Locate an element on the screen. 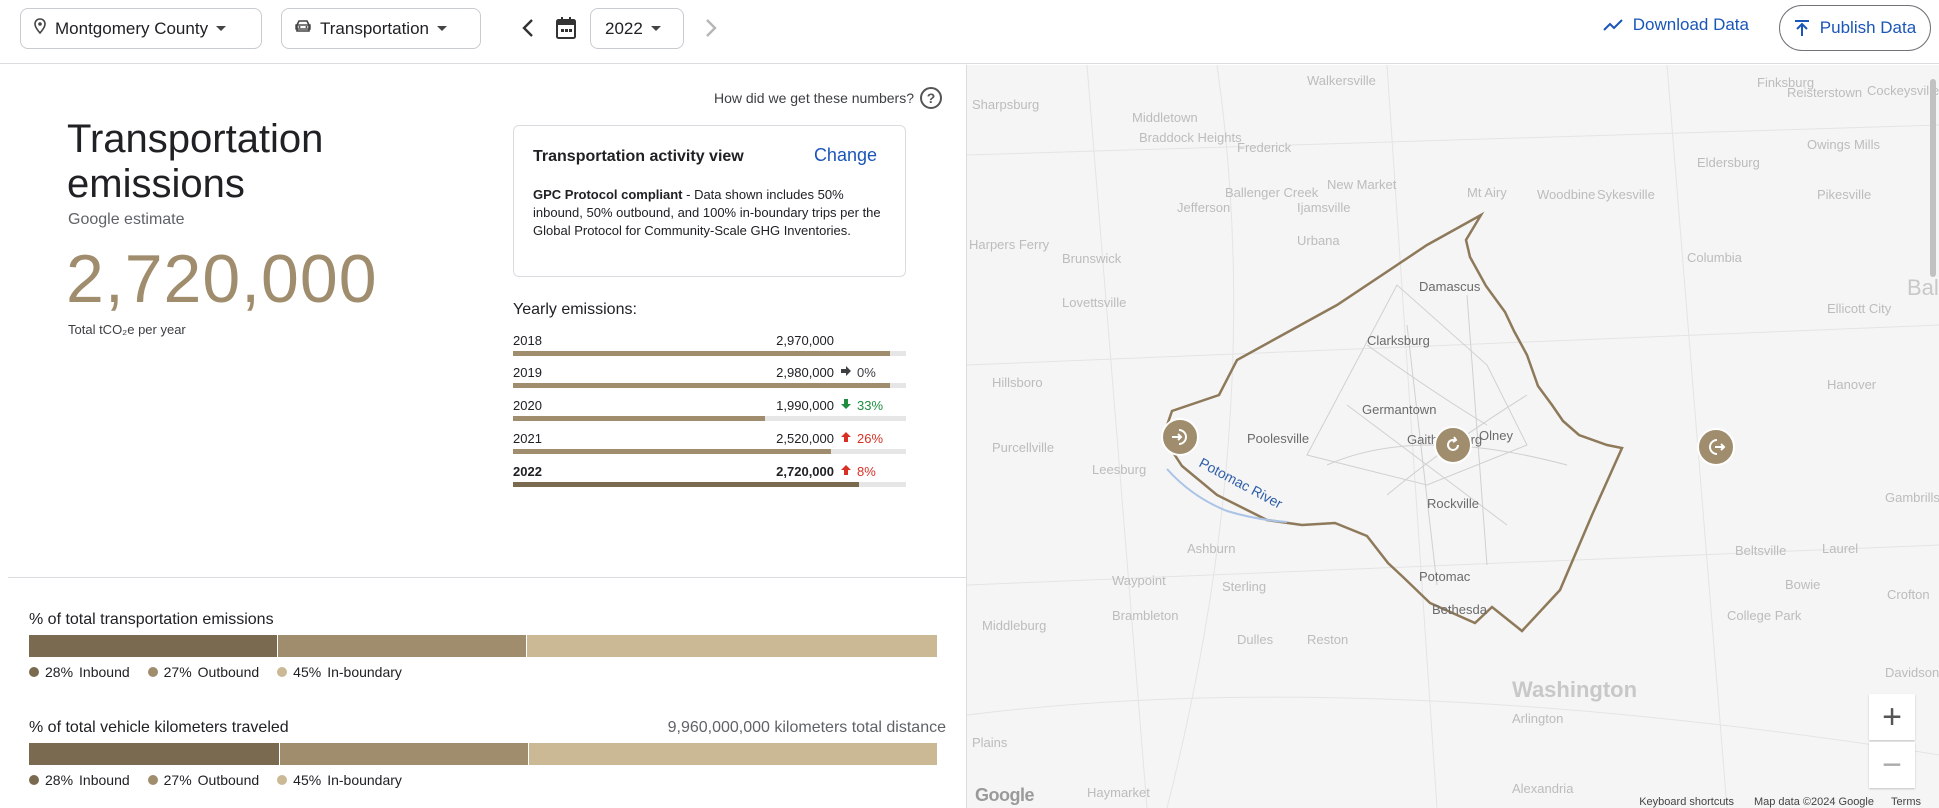  trend-line-icon is located at coordinates (1613, 25).